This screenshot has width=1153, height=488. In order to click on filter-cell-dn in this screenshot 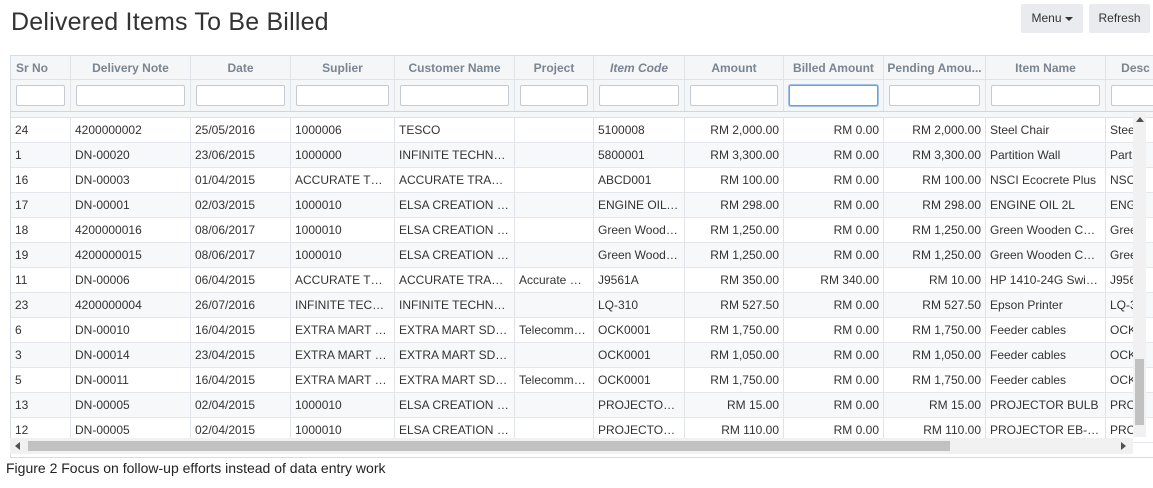, I will do `click(131, 95)`.